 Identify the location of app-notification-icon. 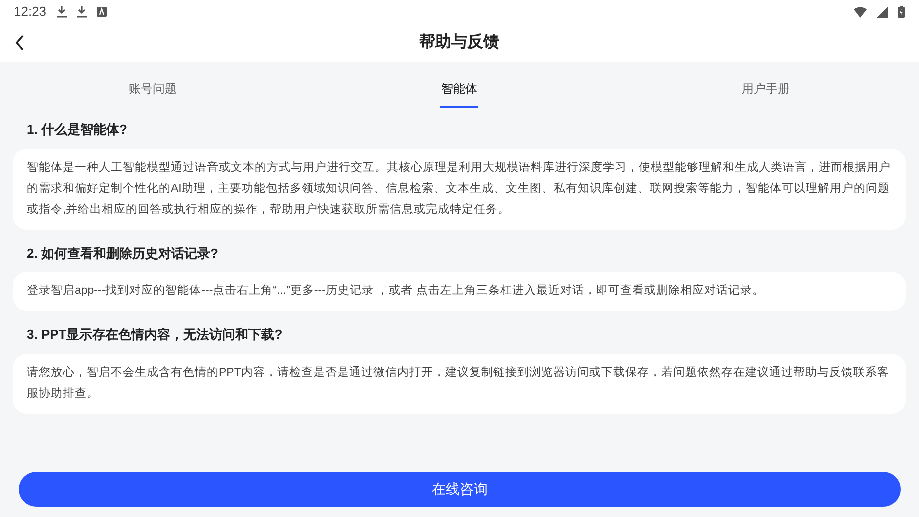
(101, 12).